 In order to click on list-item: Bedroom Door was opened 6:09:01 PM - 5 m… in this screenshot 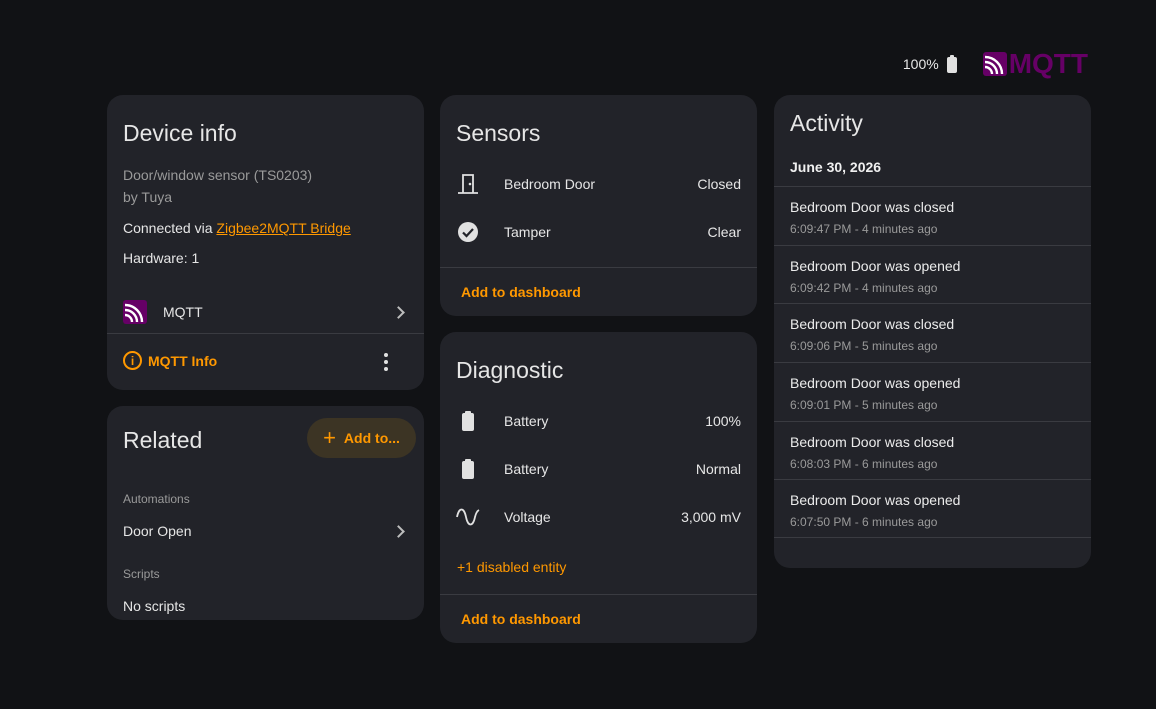, I will do `click(932, 391)`.